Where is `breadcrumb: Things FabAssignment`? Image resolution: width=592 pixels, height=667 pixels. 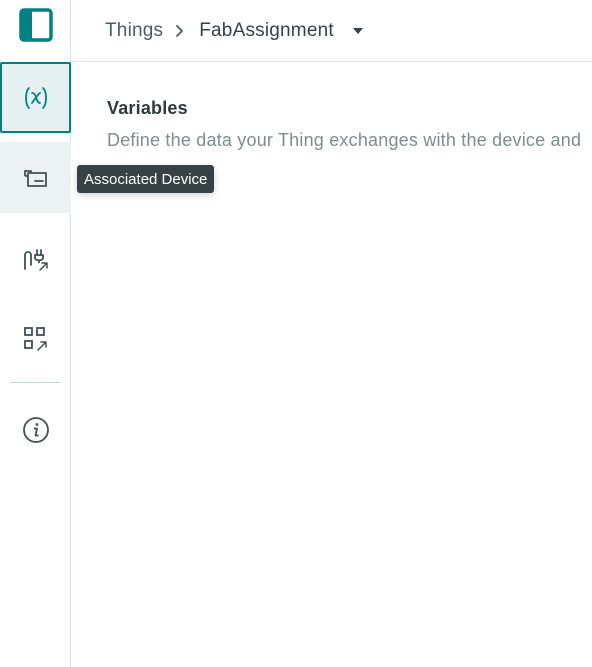
breadcrumb: Things FabAssignment is located at coordinates (234, 31).